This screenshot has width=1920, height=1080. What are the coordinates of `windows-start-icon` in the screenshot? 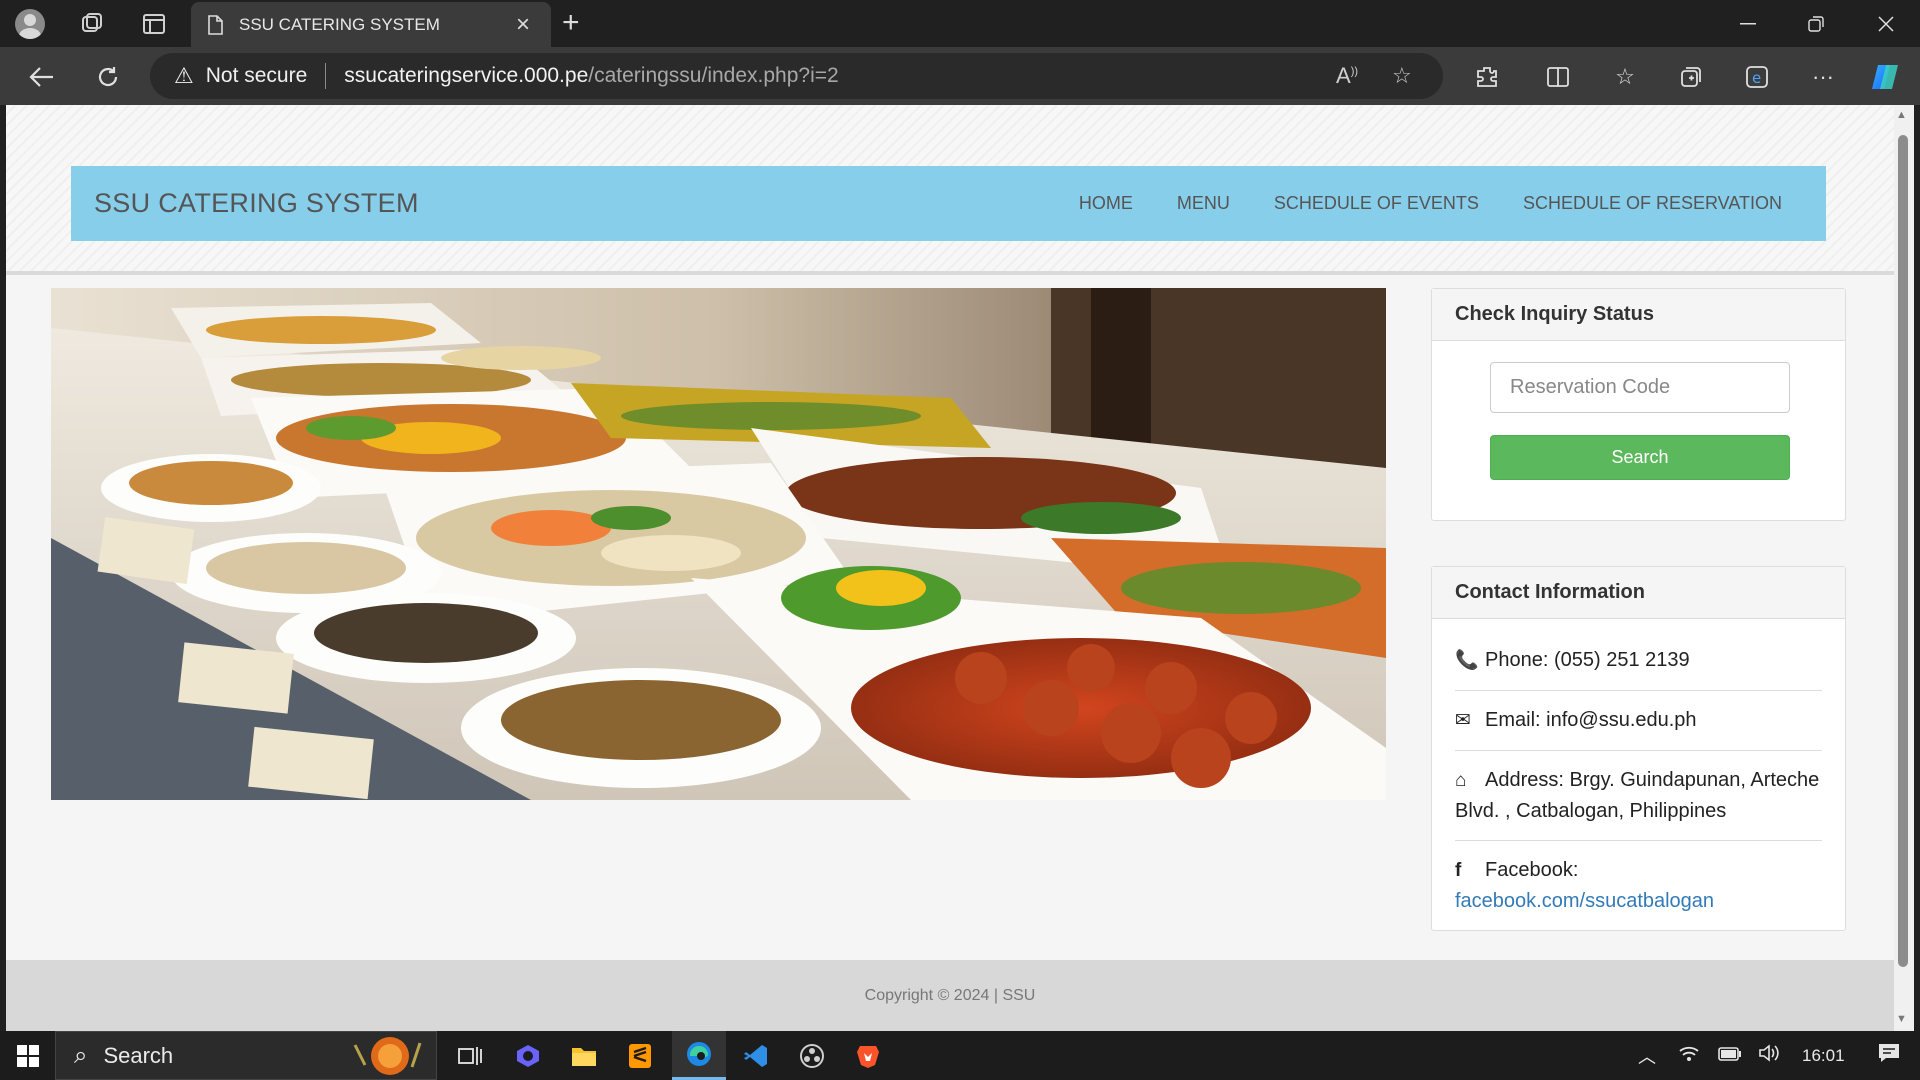 It's located at (28, 1055).